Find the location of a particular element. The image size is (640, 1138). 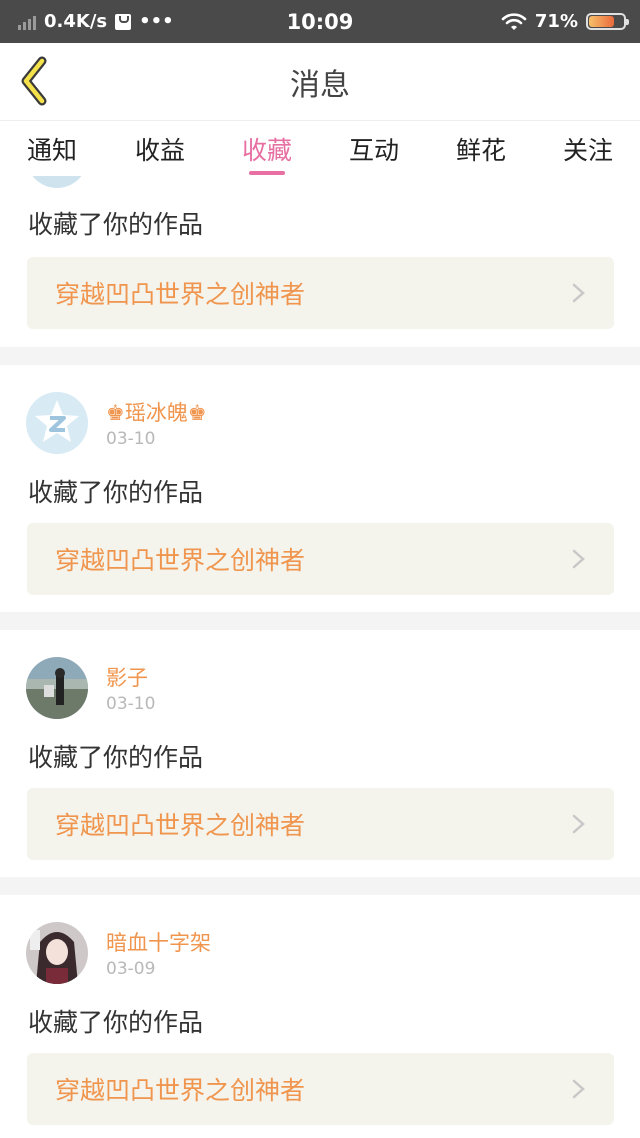

battery-icon is located at coordinates (607, 21).